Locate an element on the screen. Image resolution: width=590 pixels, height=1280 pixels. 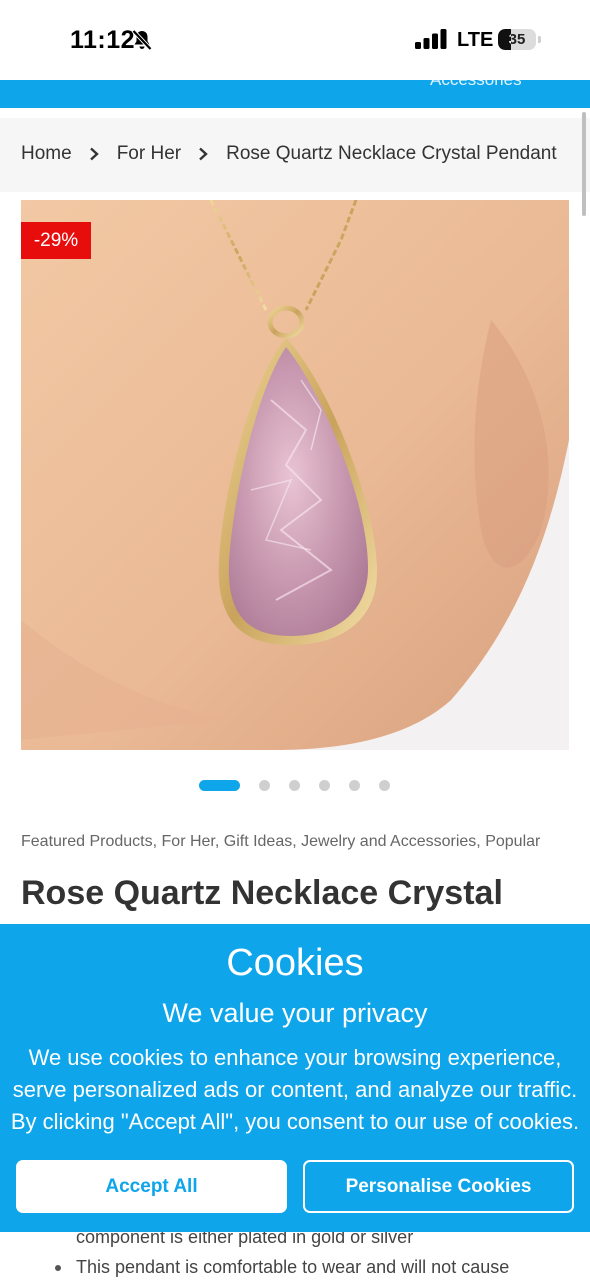
battery-icon: 35 is located at coordinates (517, 39).